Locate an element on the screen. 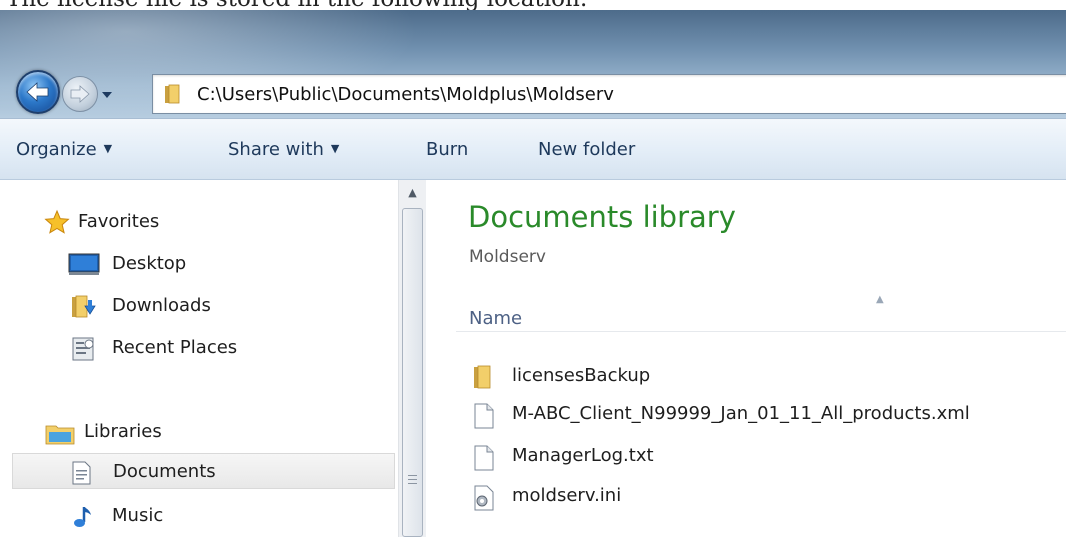  config-file-icon is located at coordinates (484, 498).